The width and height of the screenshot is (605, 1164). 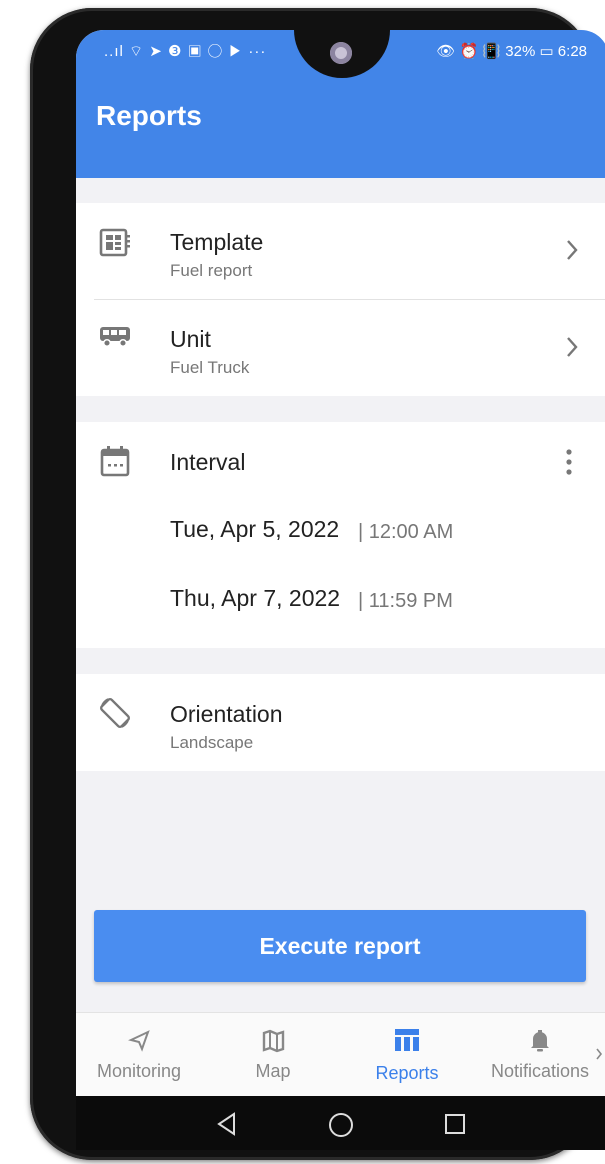 I want to click on orientation-value: Landscape, so click(x=212, y=742).